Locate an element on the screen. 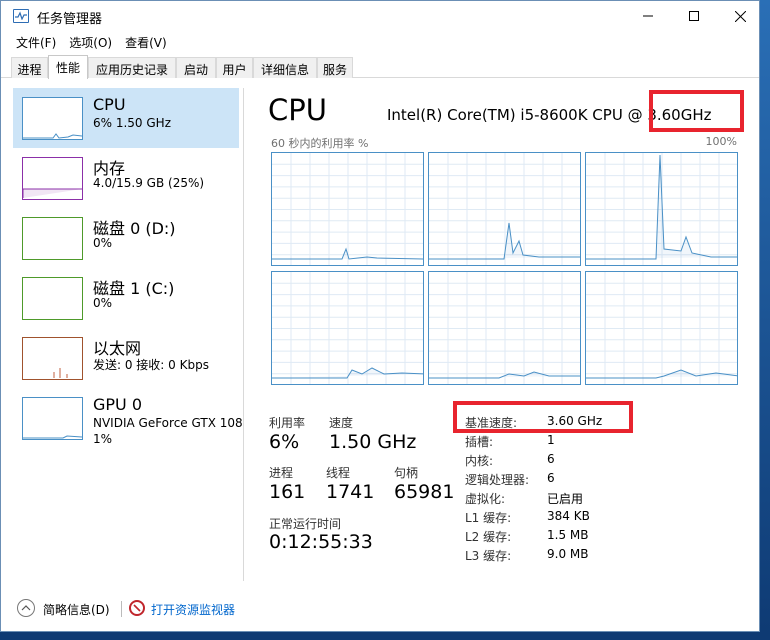  menu-file: 文件(F) is located at coordinates (28, 42).